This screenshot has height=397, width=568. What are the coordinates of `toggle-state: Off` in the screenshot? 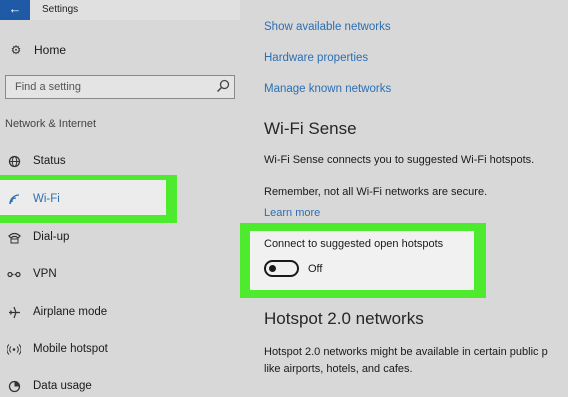 It's located at (315, 269).